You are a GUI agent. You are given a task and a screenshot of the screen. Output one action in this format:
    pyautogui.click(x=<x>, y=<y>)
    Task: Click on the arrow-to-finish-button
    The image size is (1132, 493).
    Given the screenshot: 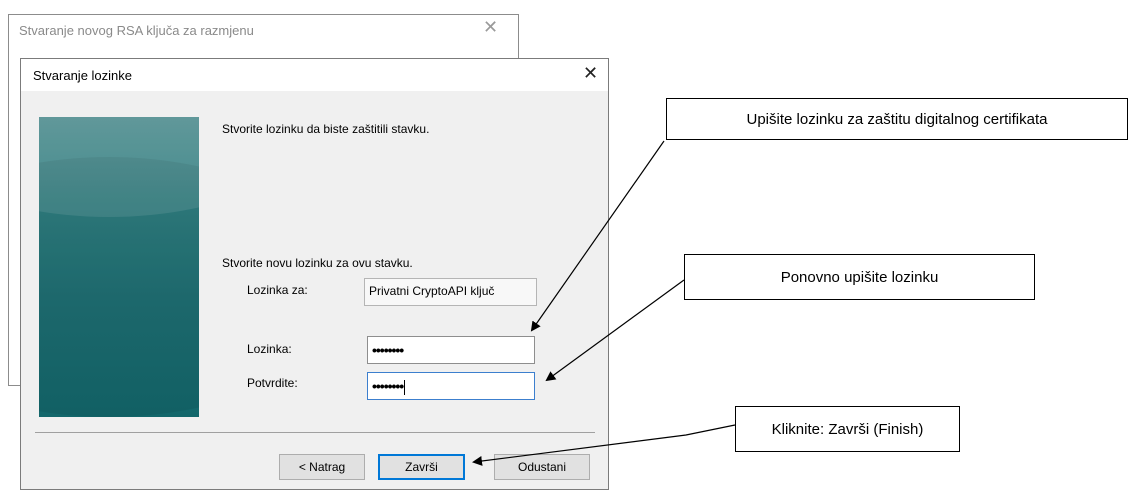 What is the action you would take?
    pyautogui.click(x=604, y=445)
    